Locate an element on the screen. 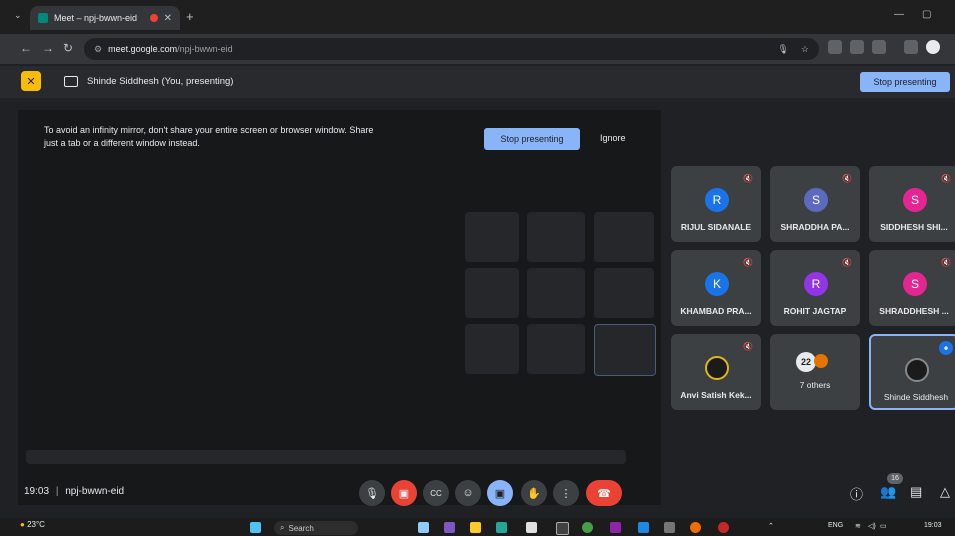 Image resolution: width=955 pixels, height=536 pixels. microphone-button: 🎙 is located at coordinates (372, 493).